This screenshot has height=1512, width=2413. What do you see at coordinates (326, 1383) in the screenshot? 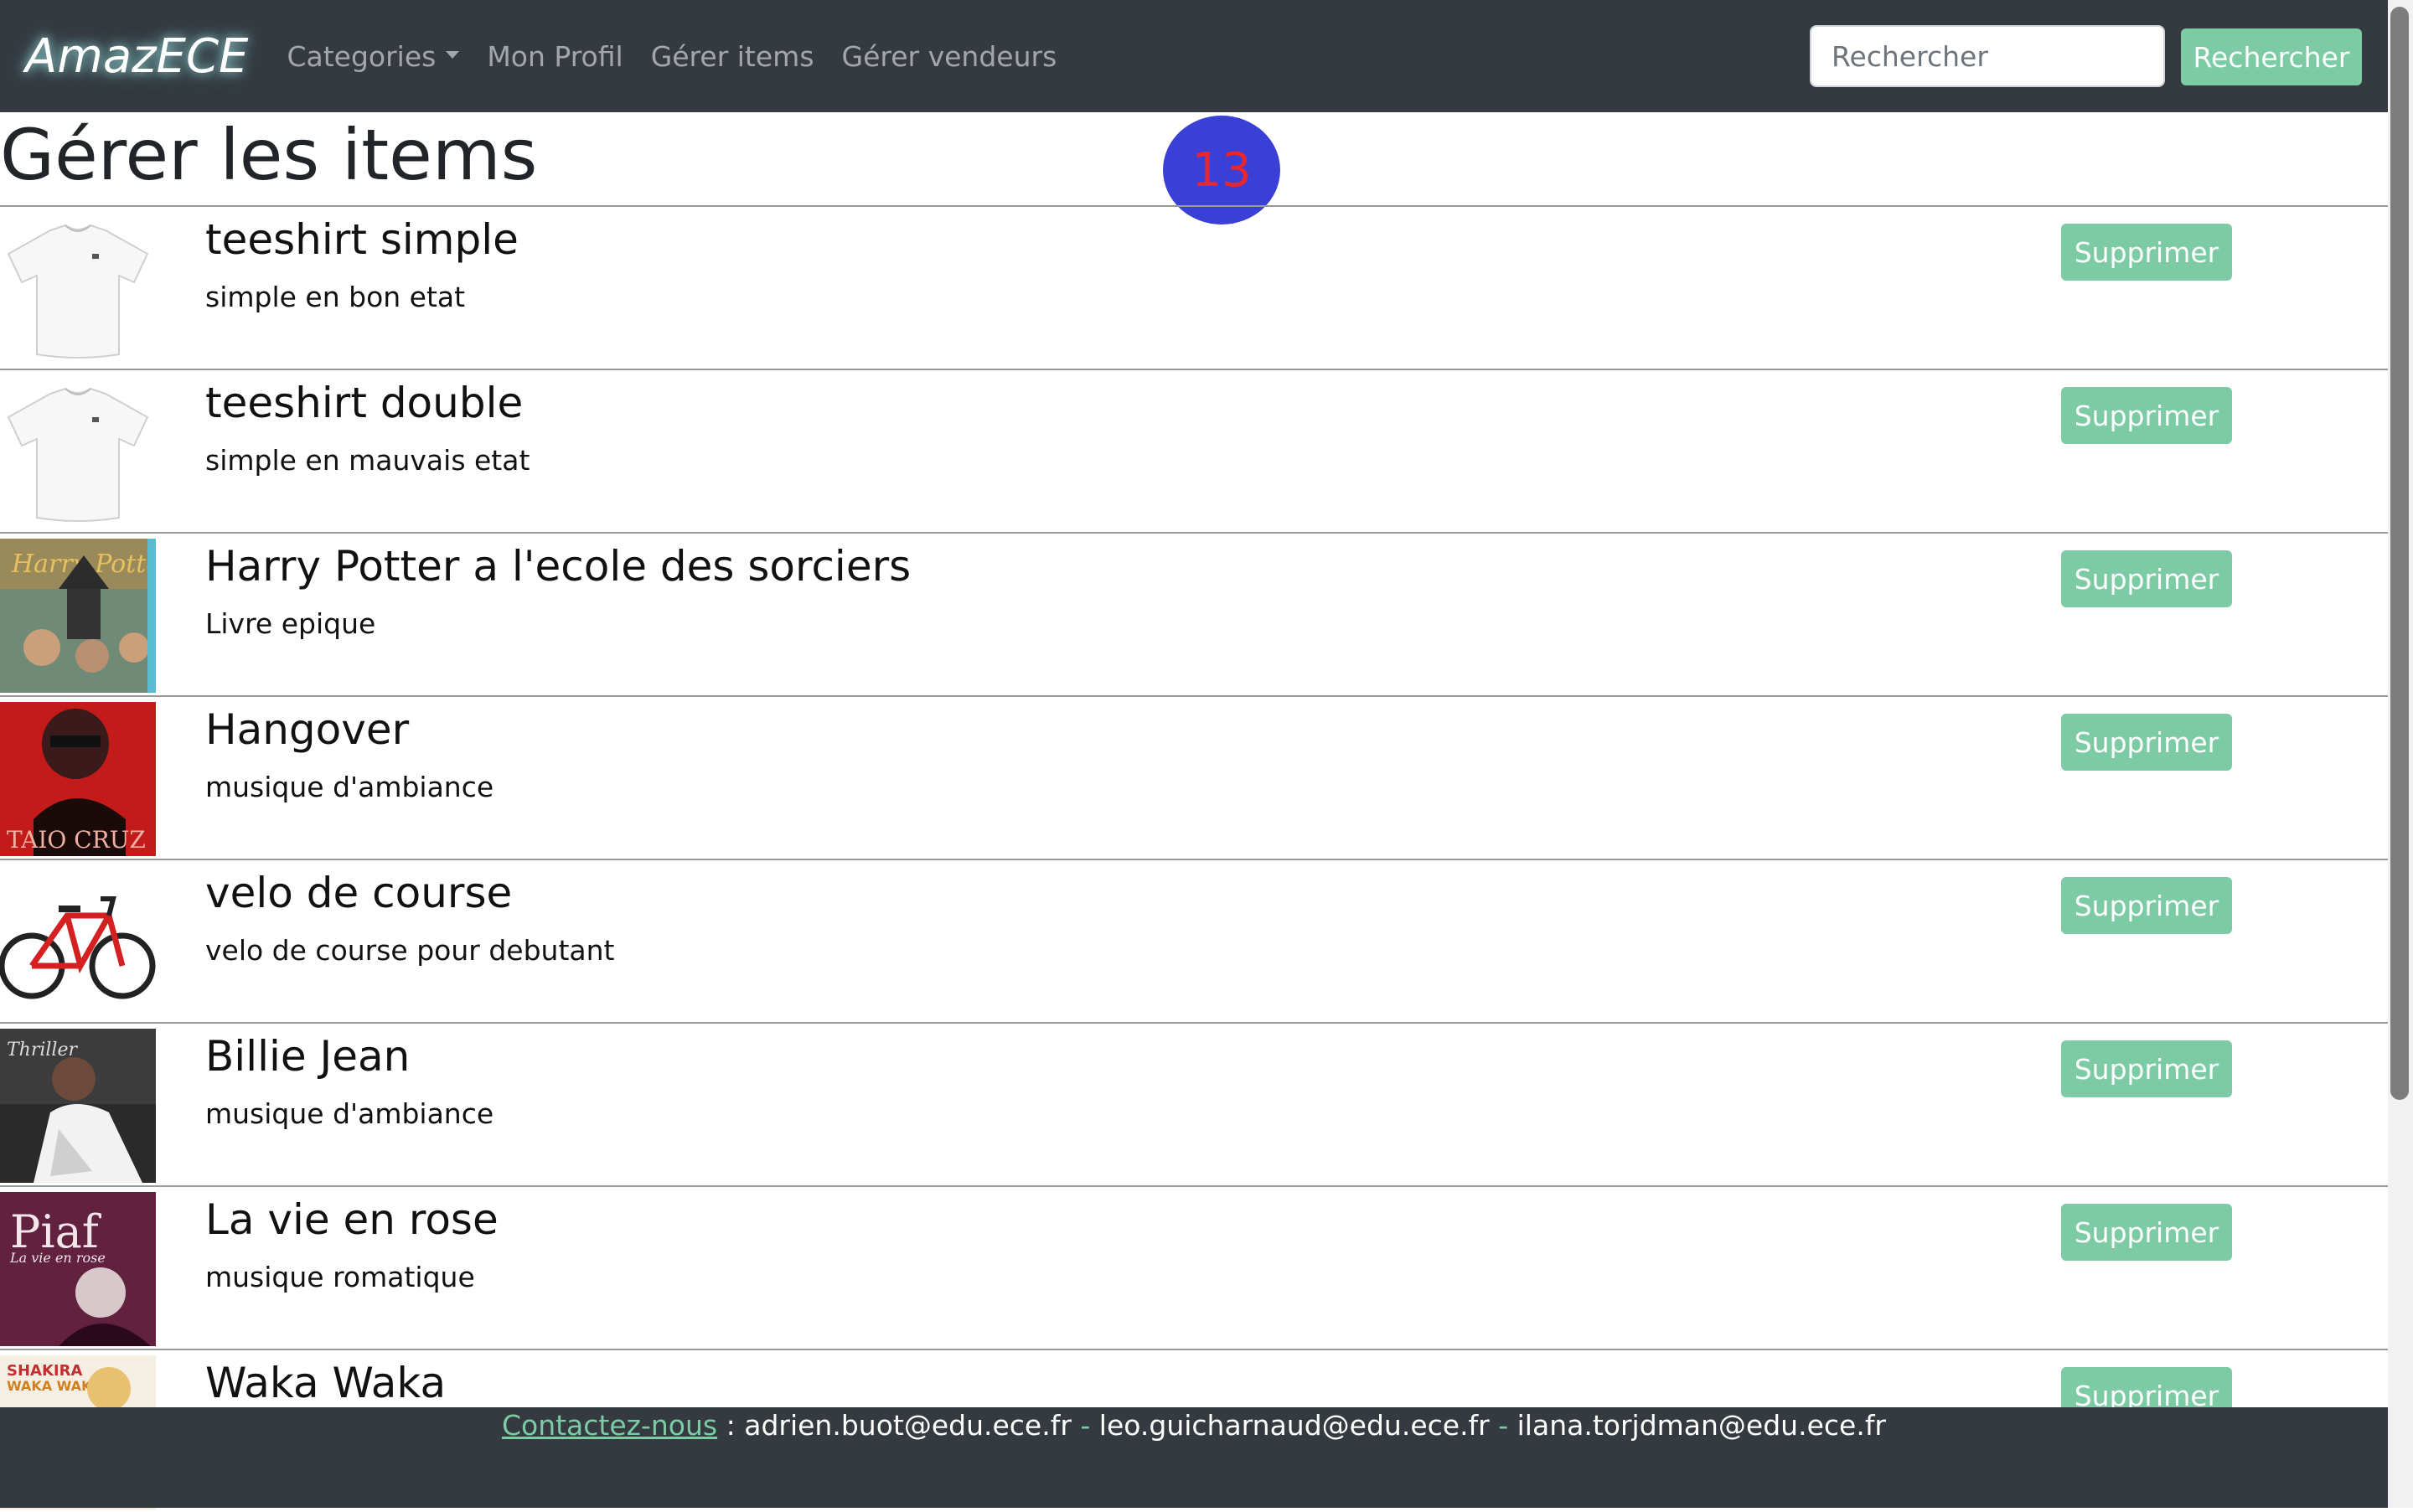
I see `item-name: Waka Waka` at bounding box center [326, 1383].